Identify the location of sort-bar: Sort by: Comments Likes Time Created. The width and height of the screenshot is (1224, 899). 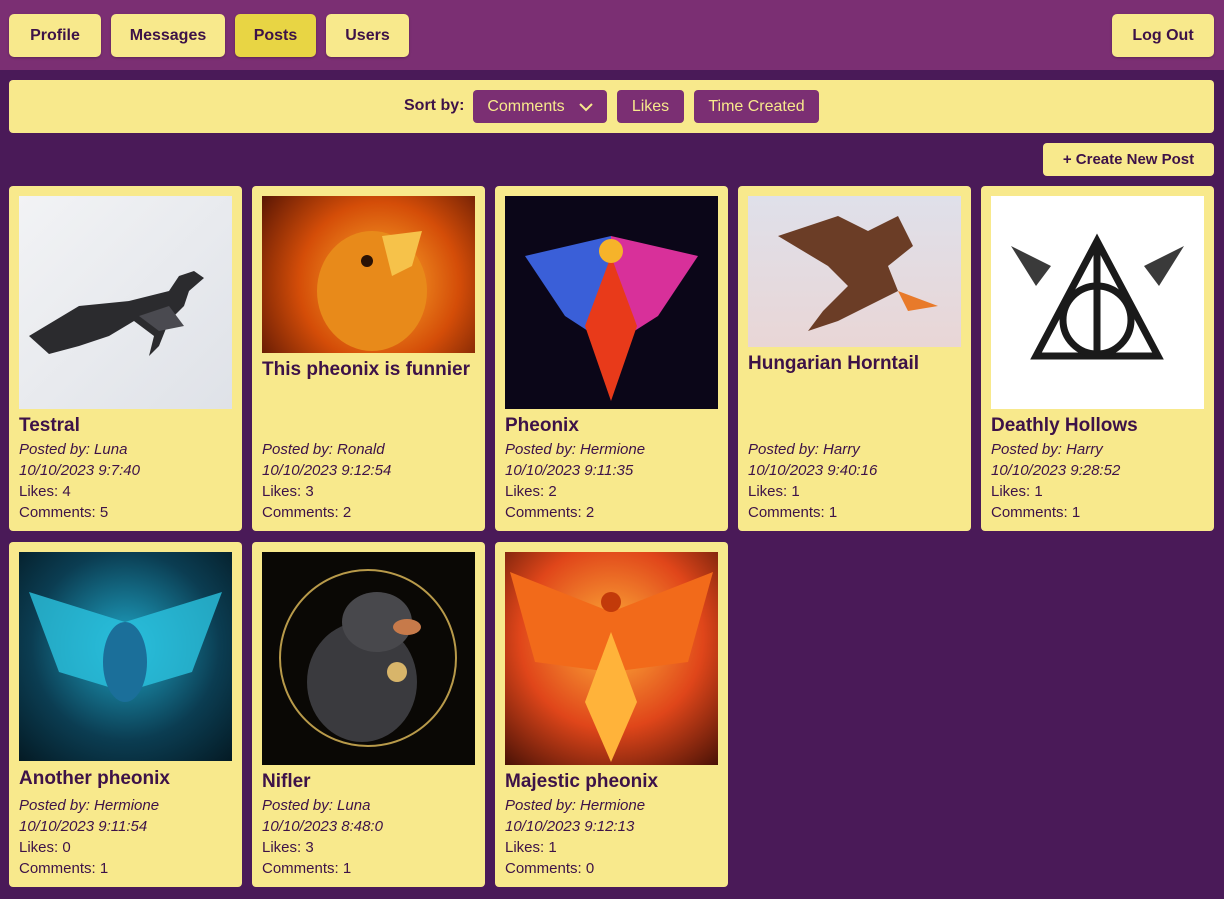
(611, 106).